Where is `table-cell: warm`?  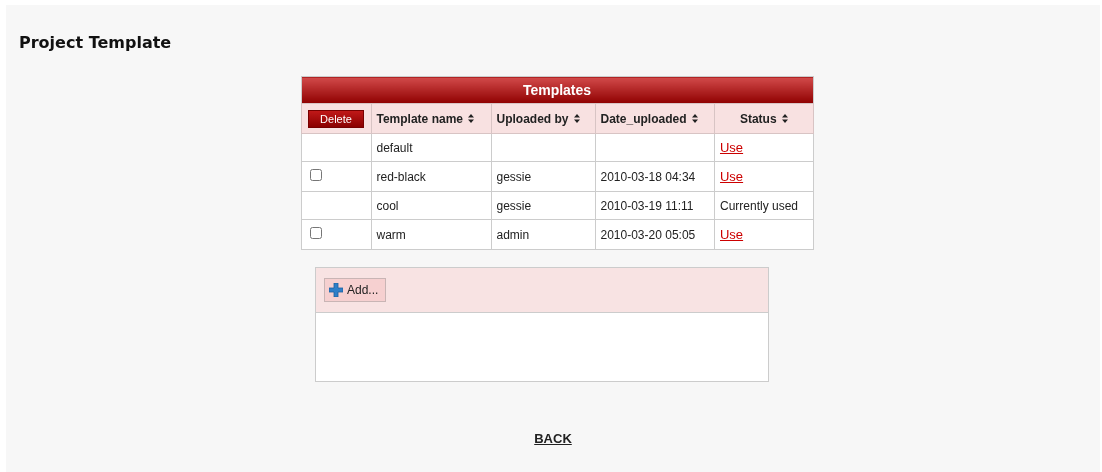 table-cell: warm is located at coordinates (391, 234).